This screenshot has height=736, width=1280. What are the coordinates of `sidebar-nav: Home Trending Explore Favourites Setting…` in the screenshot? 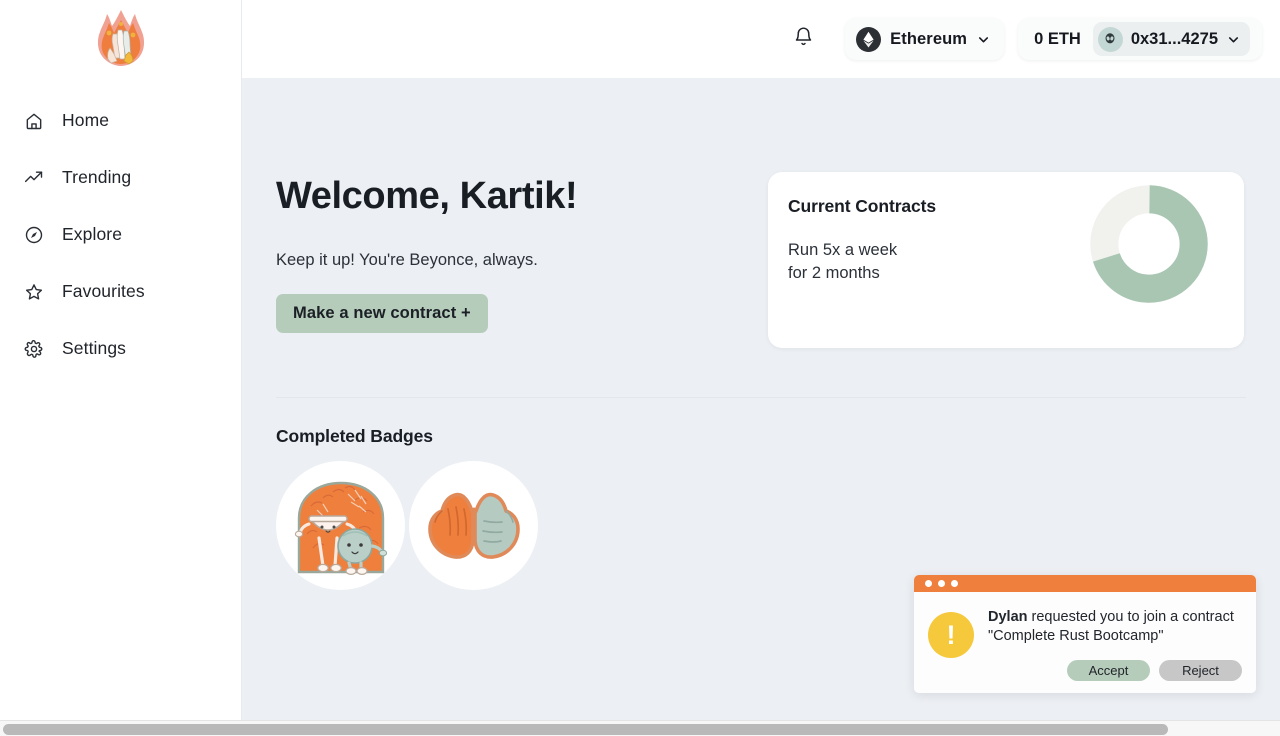 It's located at (120, 234).